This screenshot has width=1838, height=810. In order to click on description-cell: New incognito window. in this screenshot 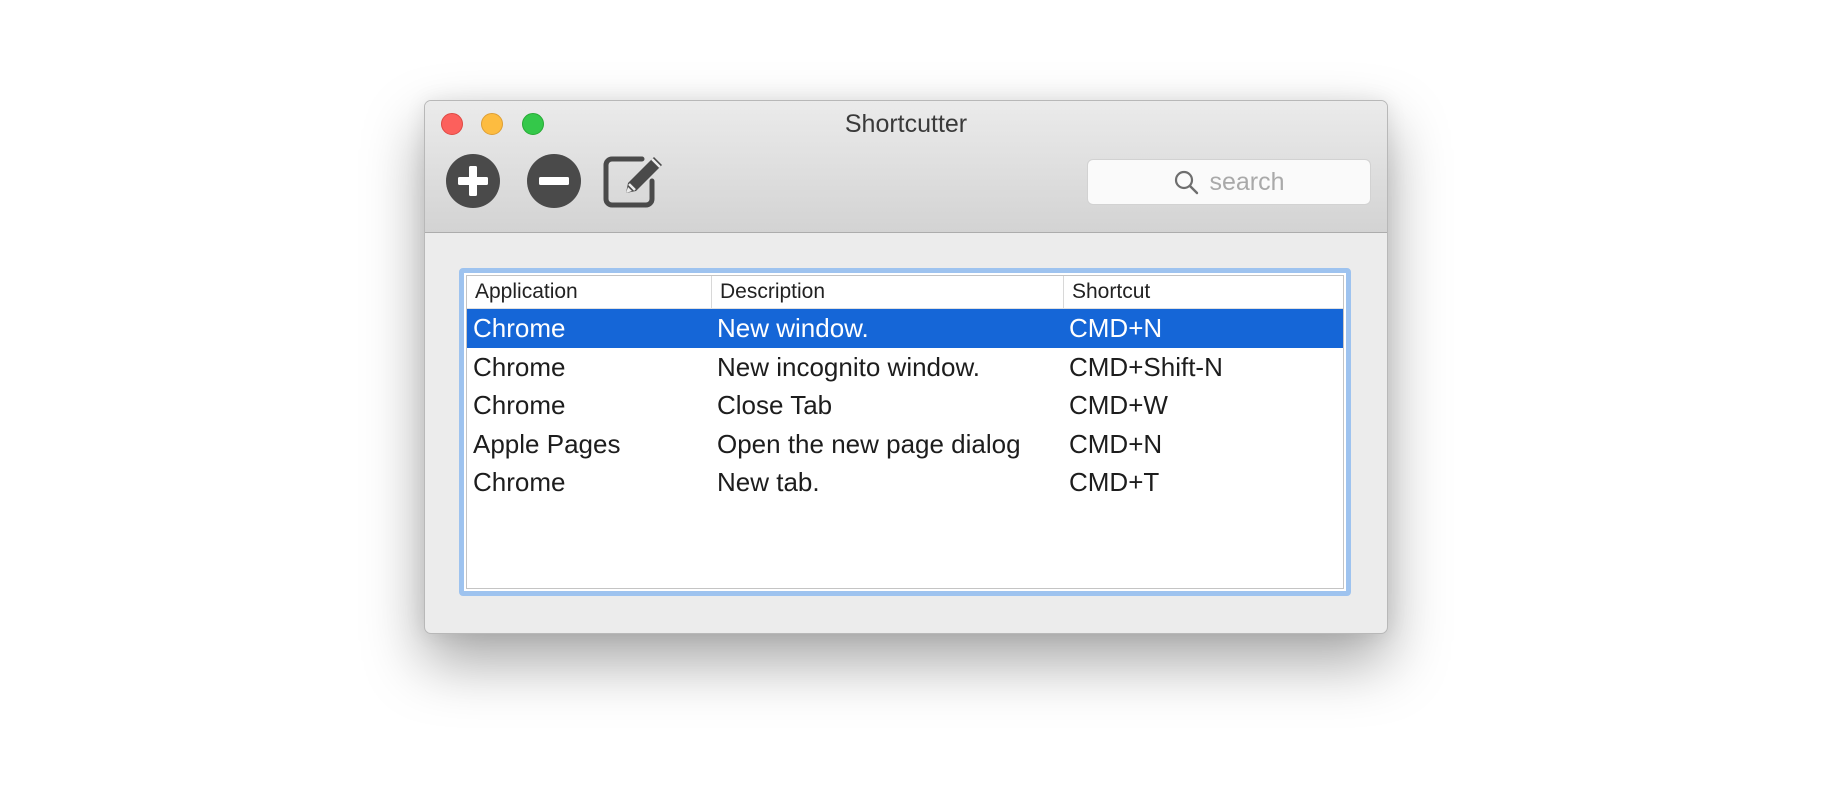, I will do `click(849, 366)`.